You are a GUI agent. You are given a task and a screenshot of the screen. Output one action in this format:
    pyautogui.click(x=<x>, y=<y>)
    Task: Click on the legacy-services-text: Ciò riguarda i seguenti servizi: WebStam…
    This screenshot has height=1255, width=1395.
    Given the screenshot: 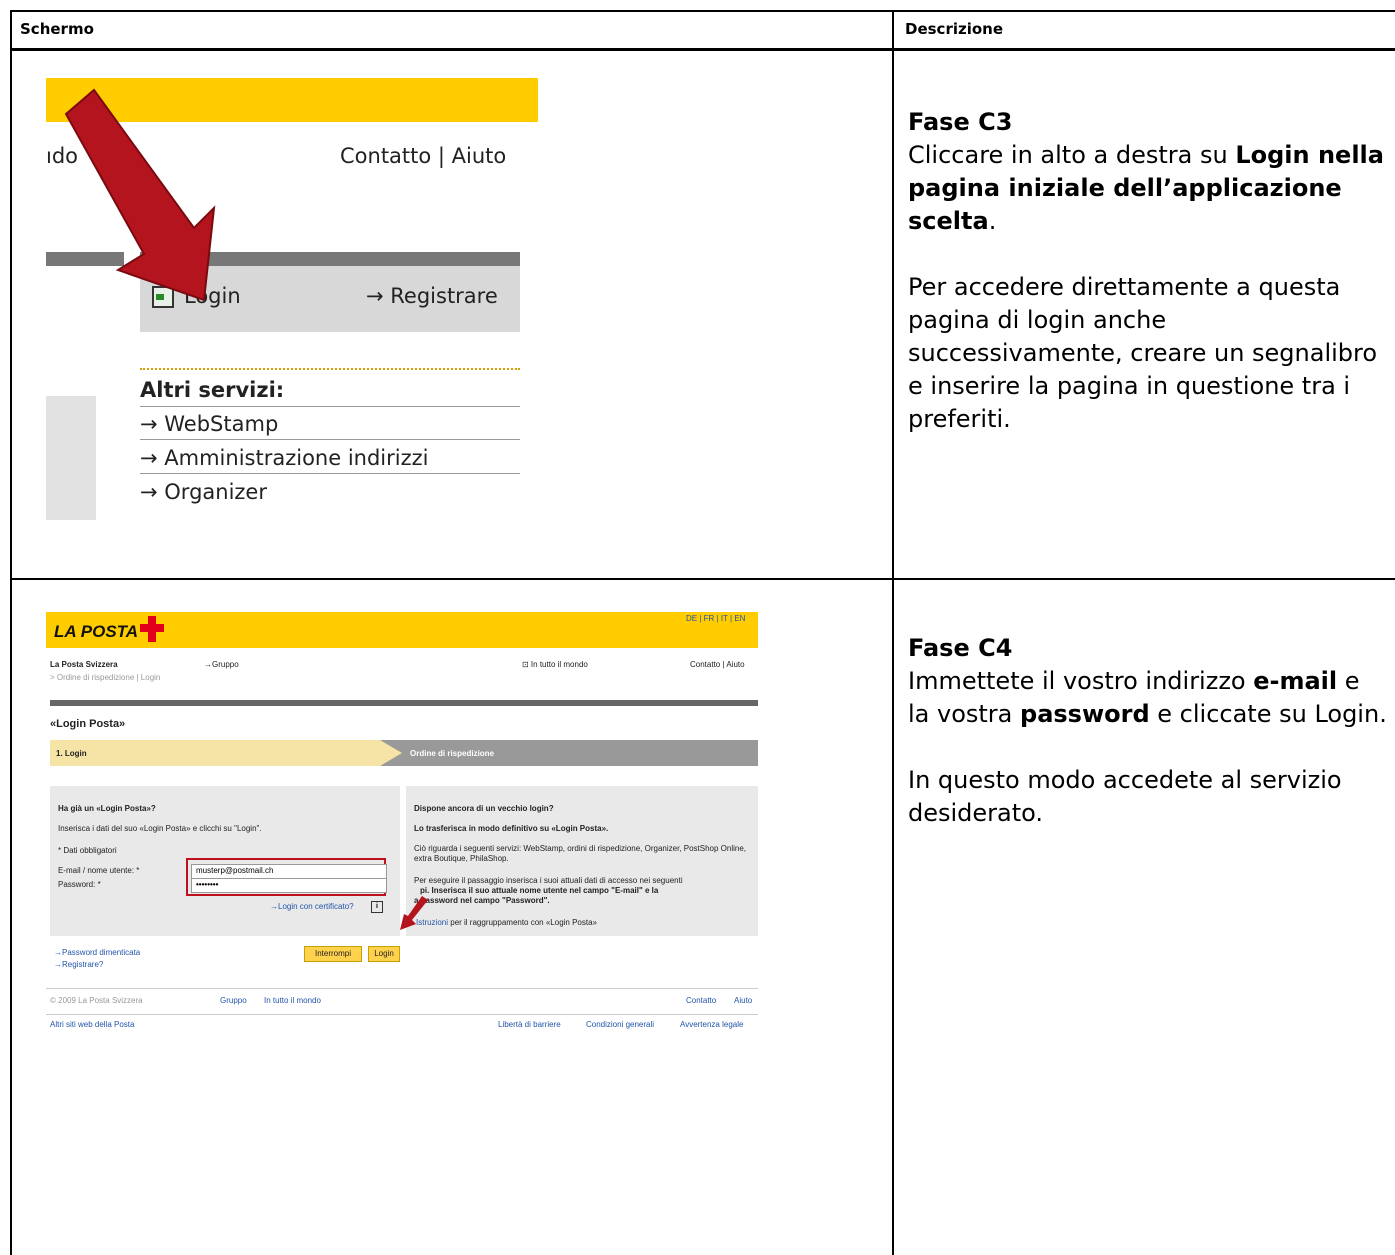 What is the action you would take?
    pyautogui.click(x=580, y=853)
    